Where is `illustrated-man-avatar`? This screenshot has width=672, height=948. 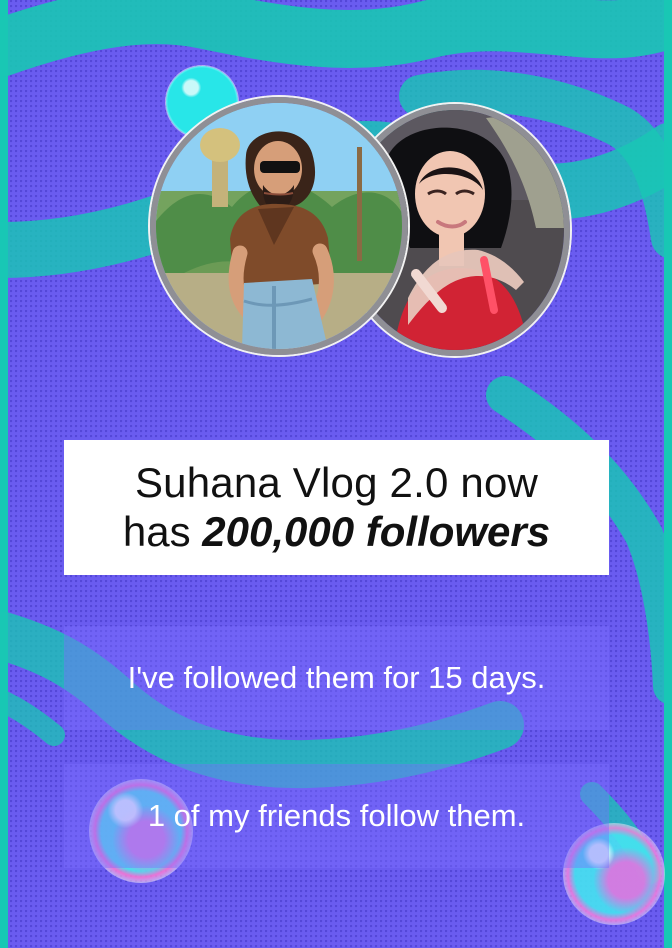
illustrated-man-avatar is located at coordinates (279, 226).